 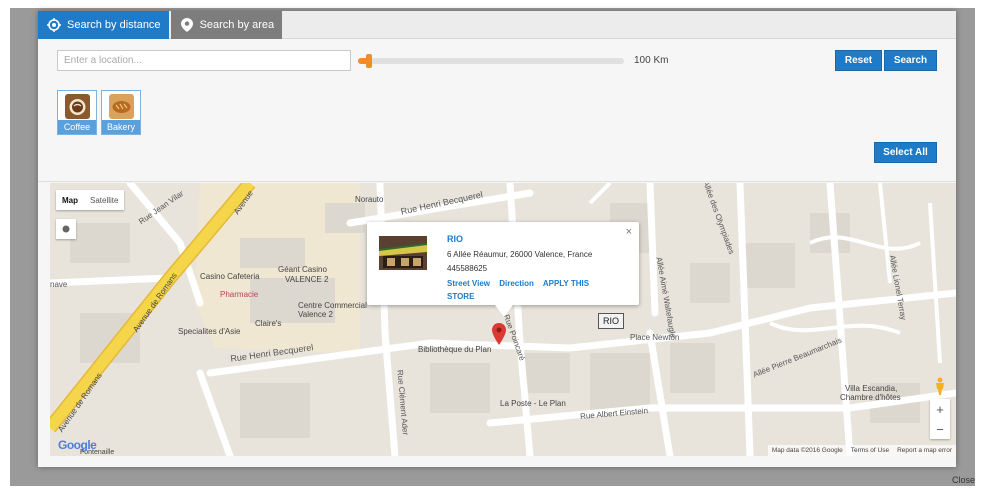 I want to click on my-location-button, so click(x=66, y=229).